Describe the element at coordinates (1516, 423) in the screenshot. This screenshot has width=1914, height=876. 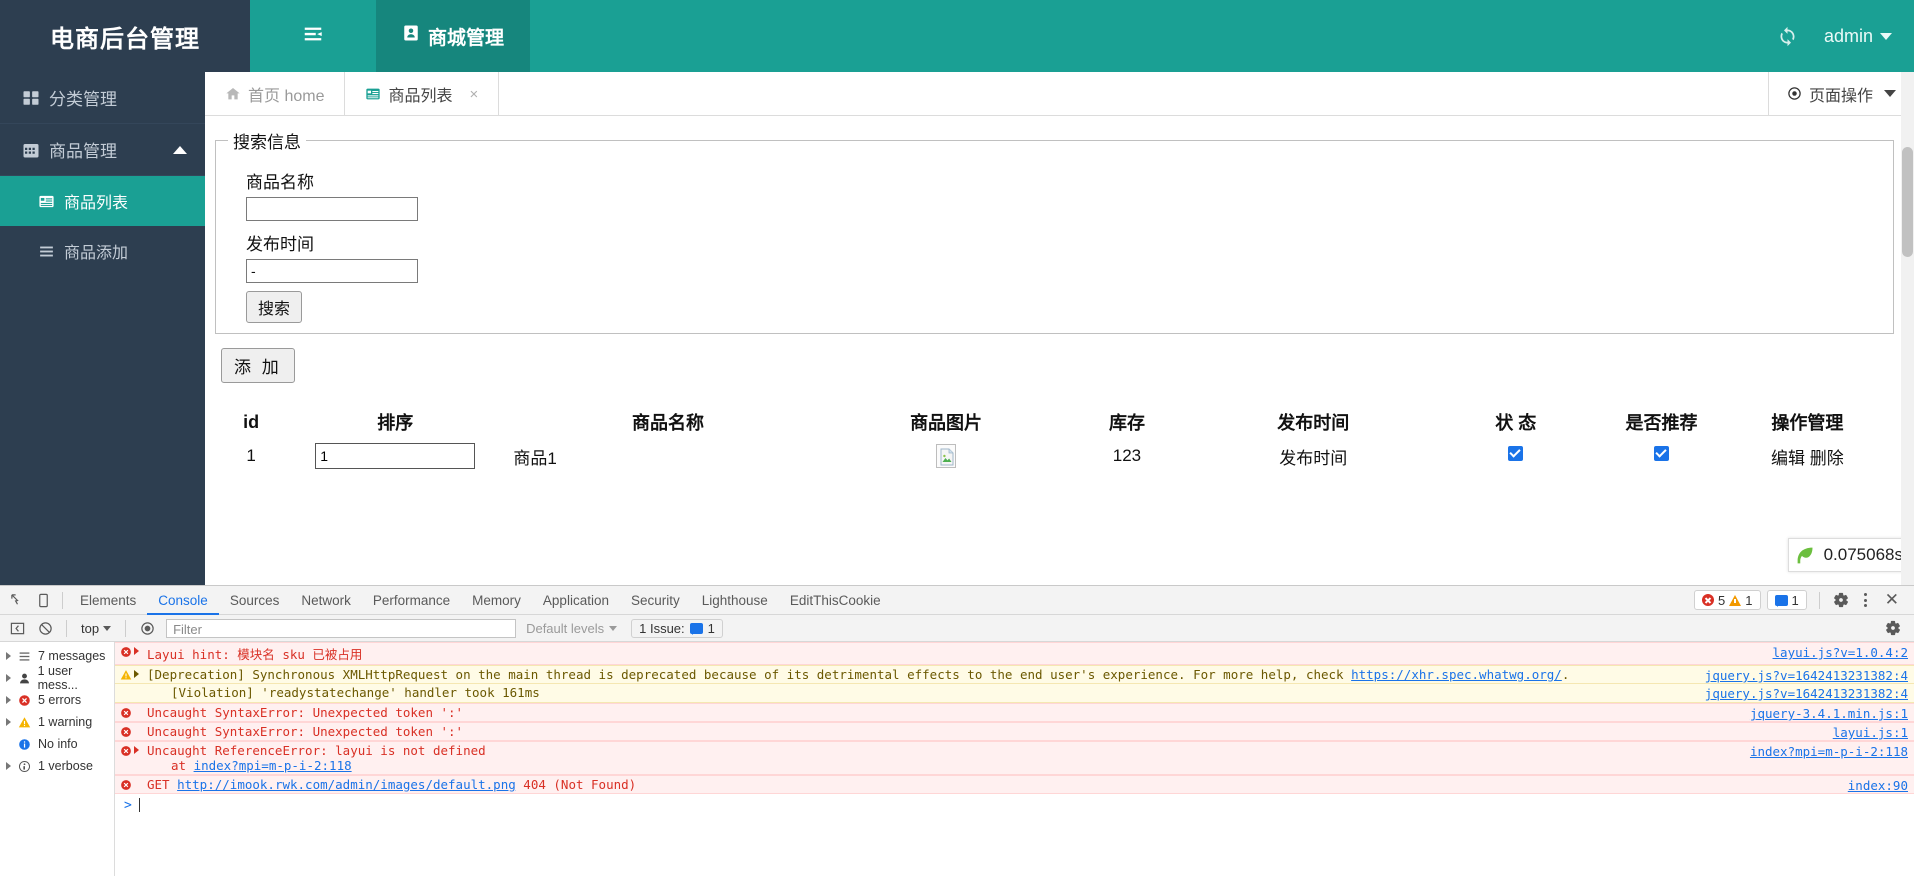
I see `col-status: 状 态` at that location.